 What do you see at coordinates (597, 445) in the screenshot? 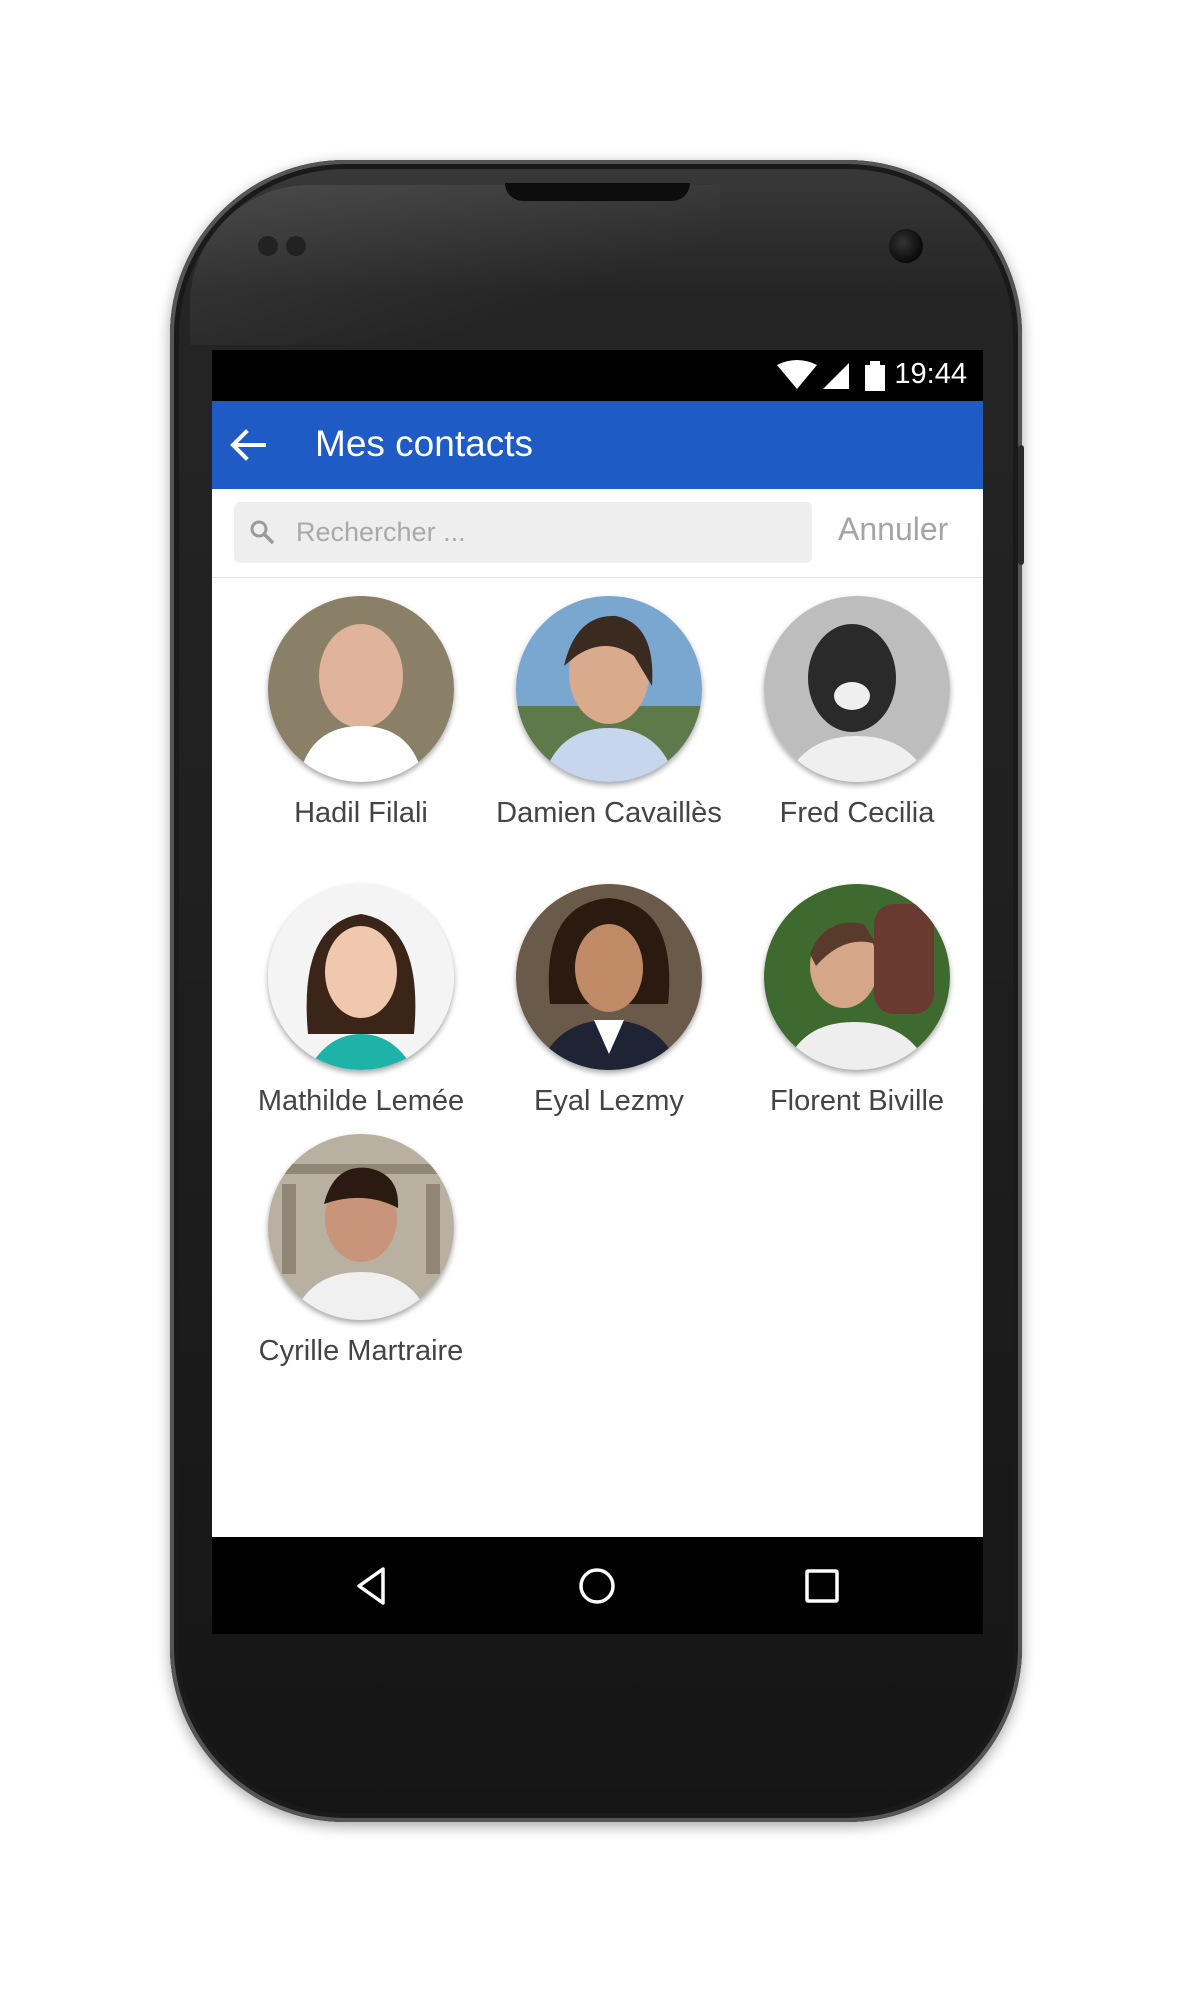
I see `app-bar: Mes contacts` at bounding box center [597, 445].